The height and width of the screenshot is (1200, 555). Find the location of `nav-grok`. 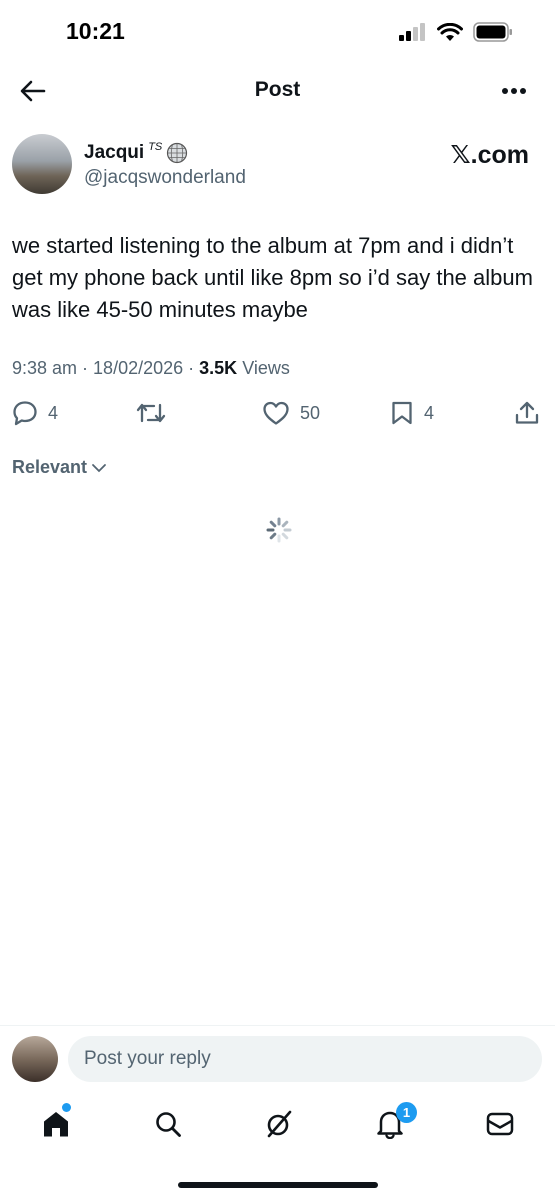

nav-grok is located at coordinates (279, 1124).